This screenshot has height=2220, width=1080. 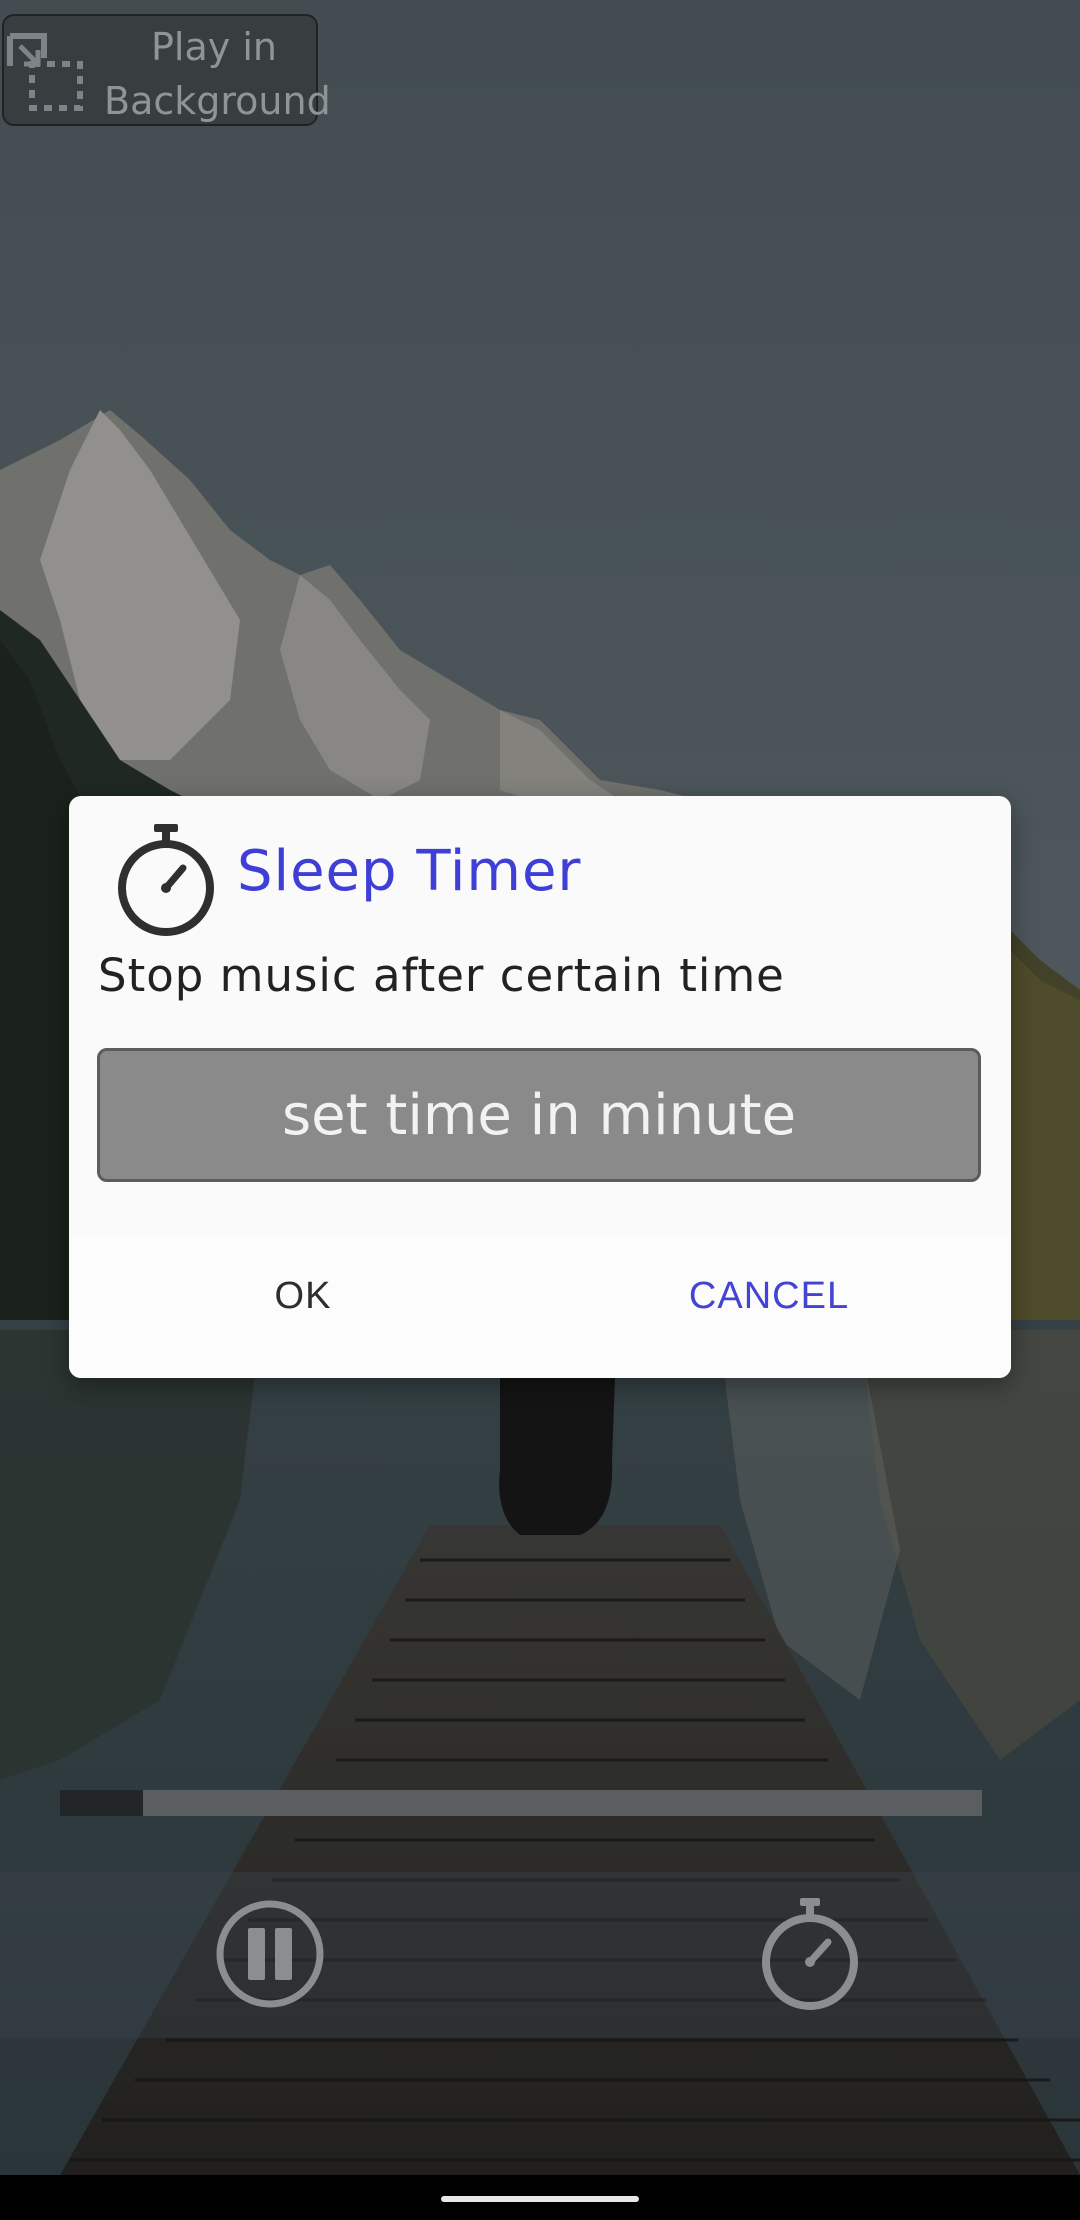 I want to click on home-indicator, so click(x=540, y=2199).